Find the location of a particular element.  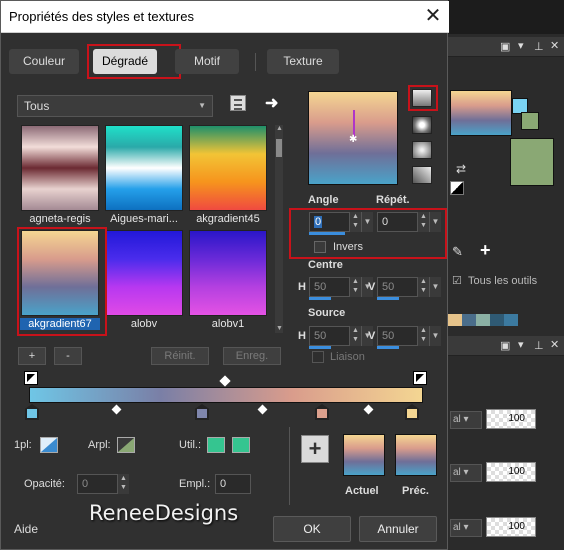

background-label: Arpl: is located at coordinates (99, 445).